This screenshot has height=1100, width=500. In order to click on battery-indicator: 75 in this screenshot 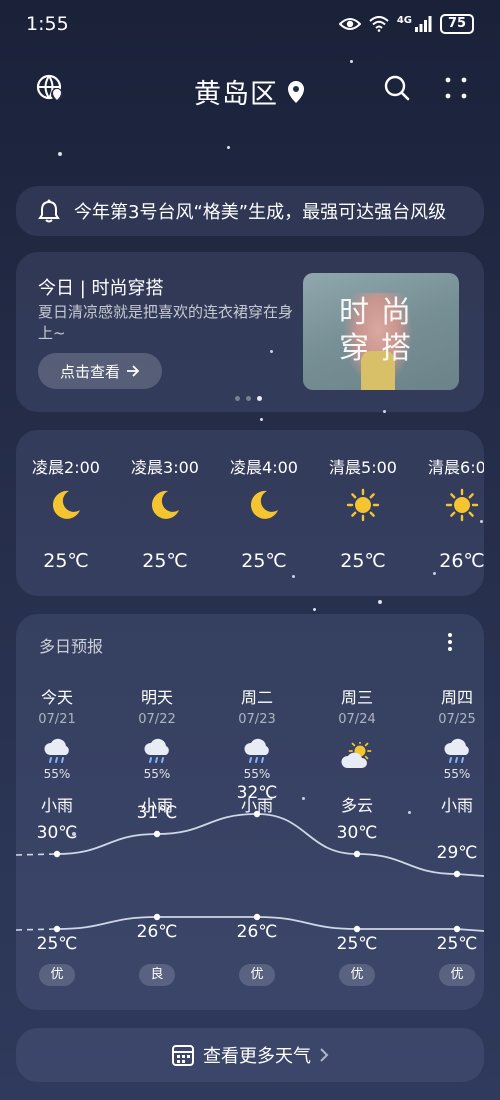, I will do `click(457, 24)`.